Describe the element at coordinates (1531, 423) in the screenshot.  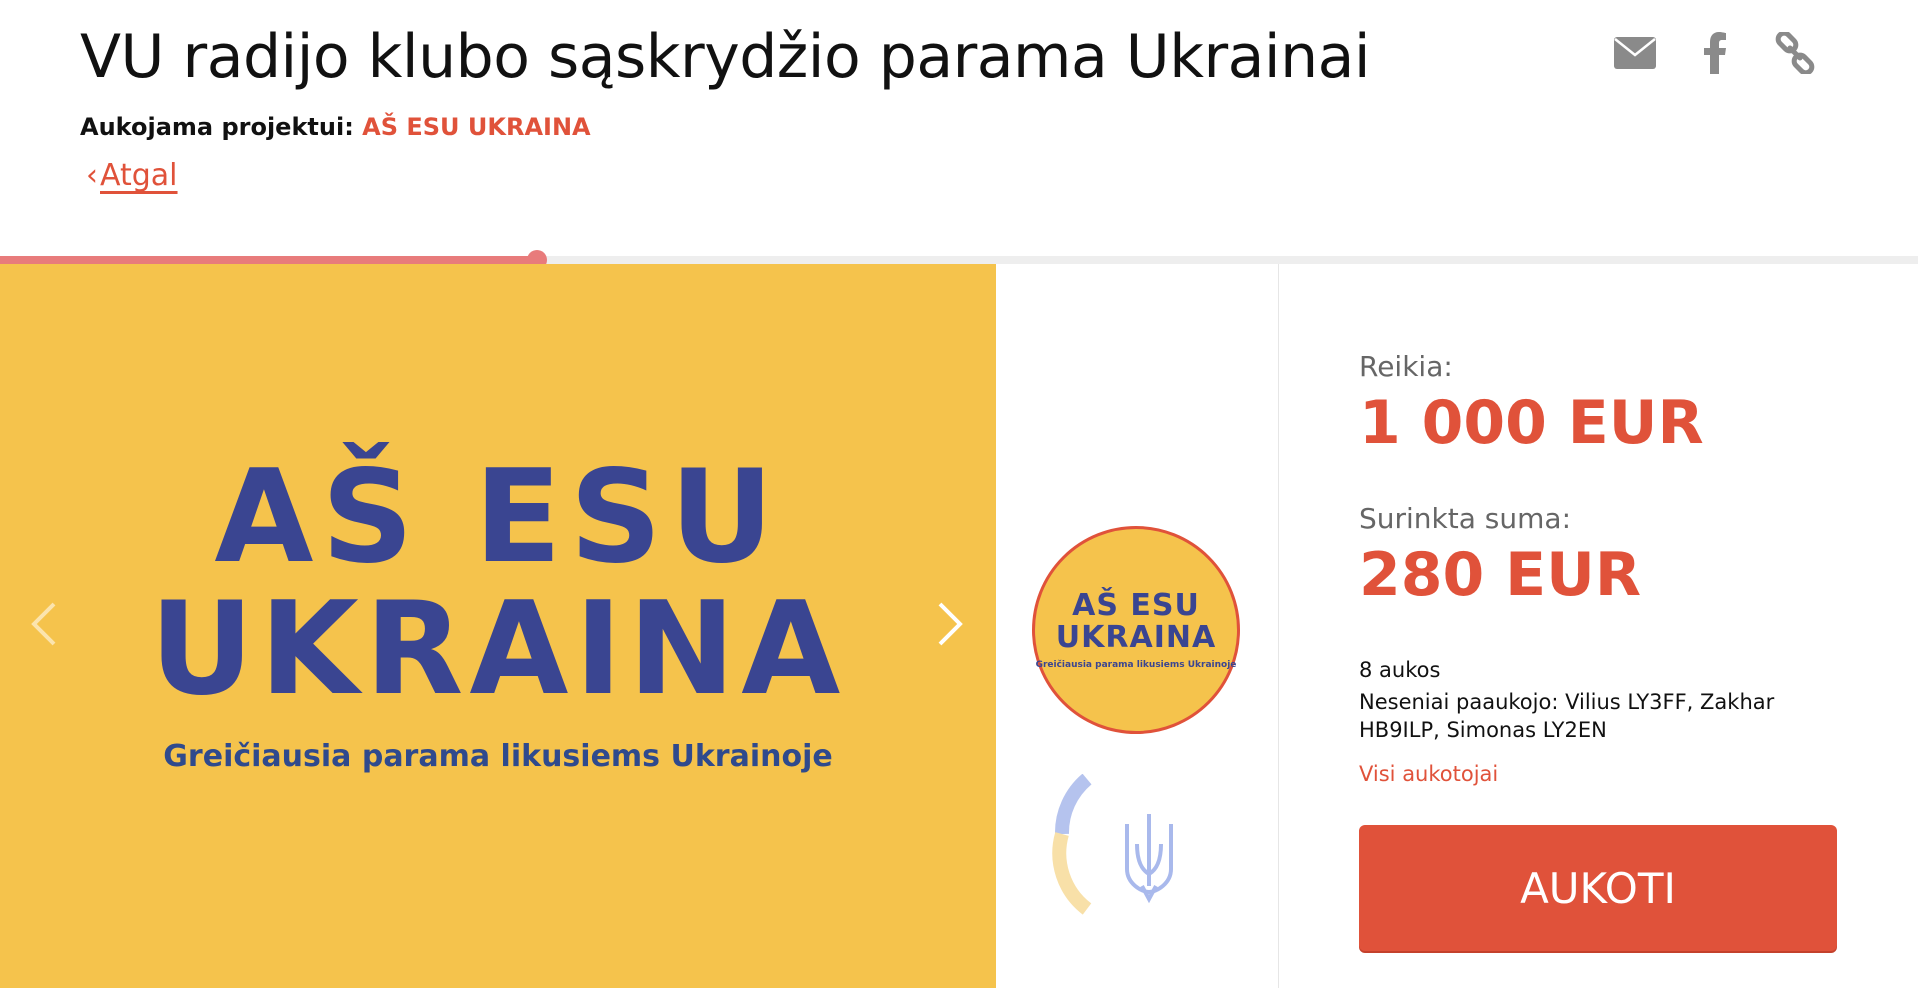
I see `need-amount: 1 000 EUR` at that location.